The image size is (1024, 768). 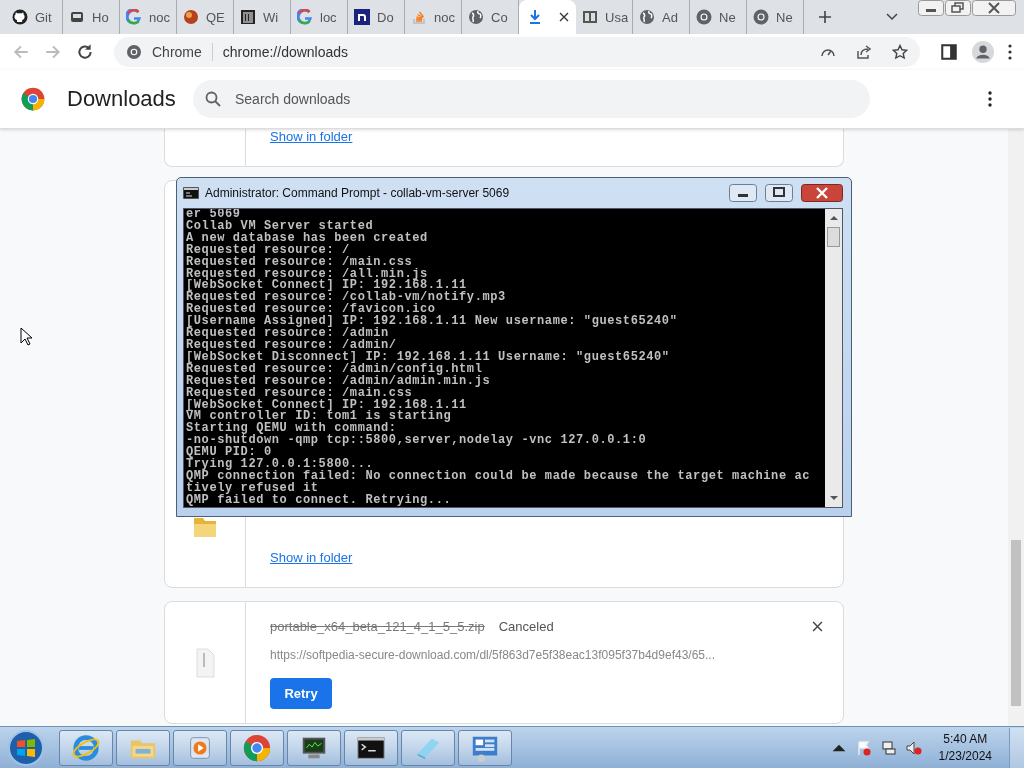 I want to click on clock-time: 5:40 AM, so click(x=965, y=739).